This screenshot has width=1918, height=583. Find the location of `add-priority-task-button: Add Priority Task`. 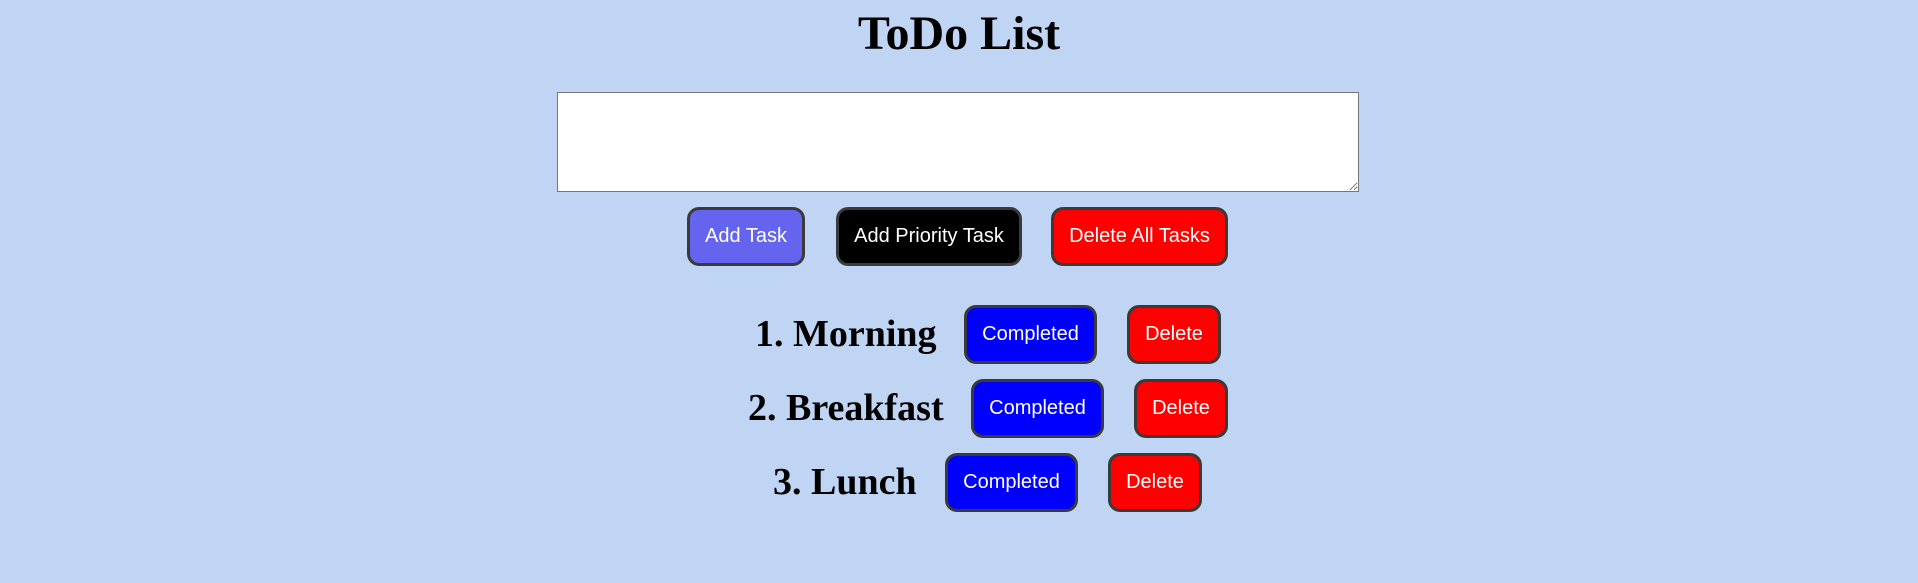

add-priority-task-button: Add Priority Task is located at coordinates (929, 236).